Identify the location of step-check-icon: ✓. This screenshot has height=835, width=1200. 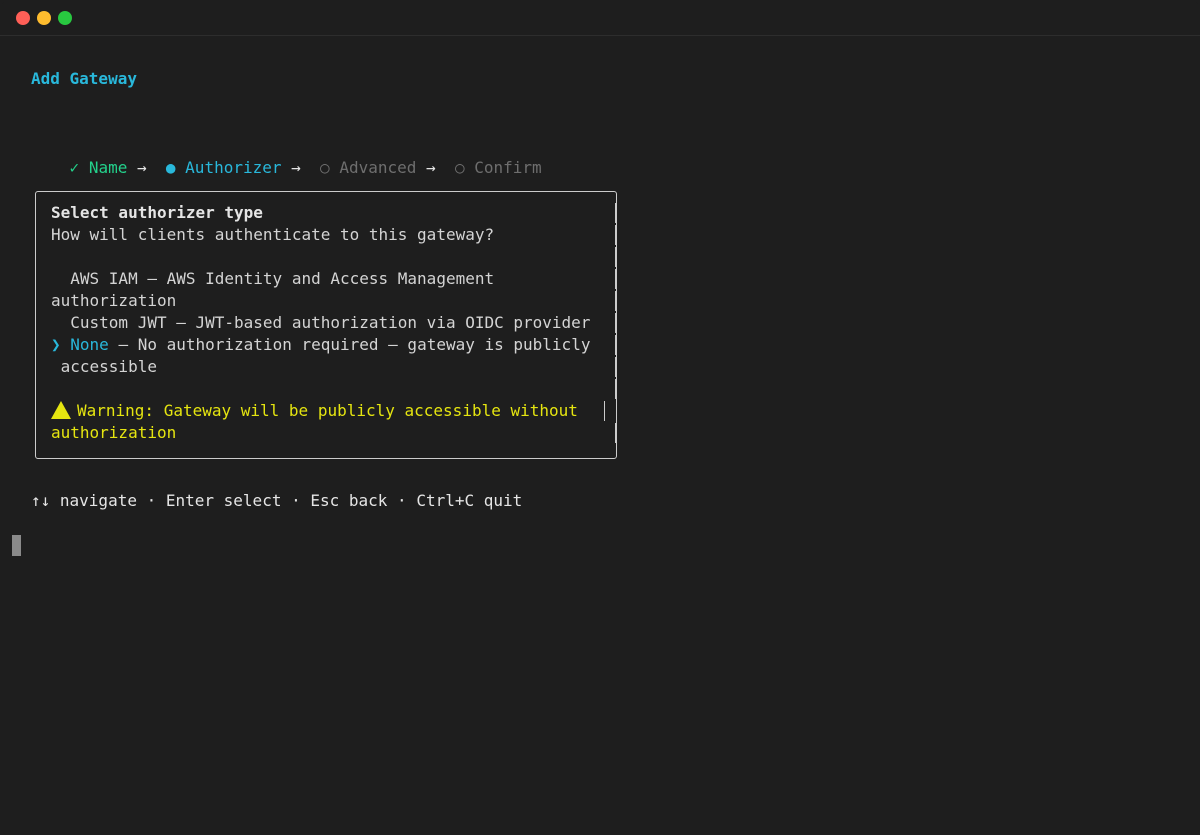
(74, 167).